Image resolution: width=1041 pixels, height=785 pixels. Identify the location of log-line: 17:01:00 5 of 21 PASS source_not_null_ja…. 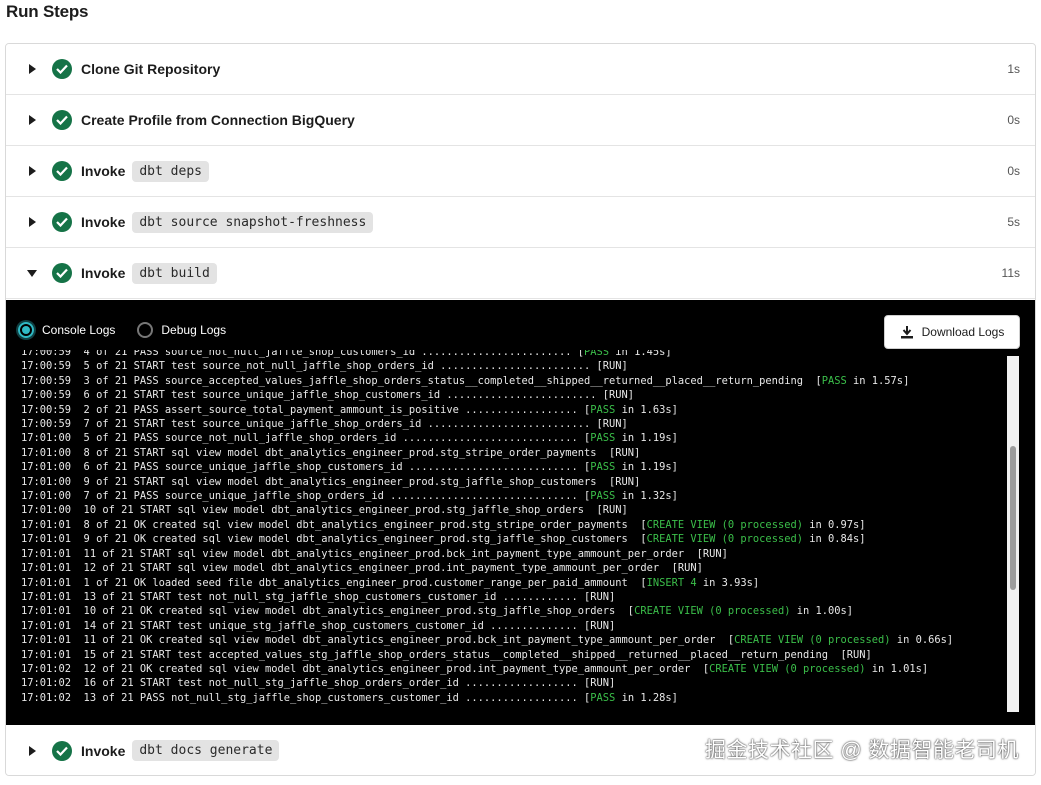
(349, 438).